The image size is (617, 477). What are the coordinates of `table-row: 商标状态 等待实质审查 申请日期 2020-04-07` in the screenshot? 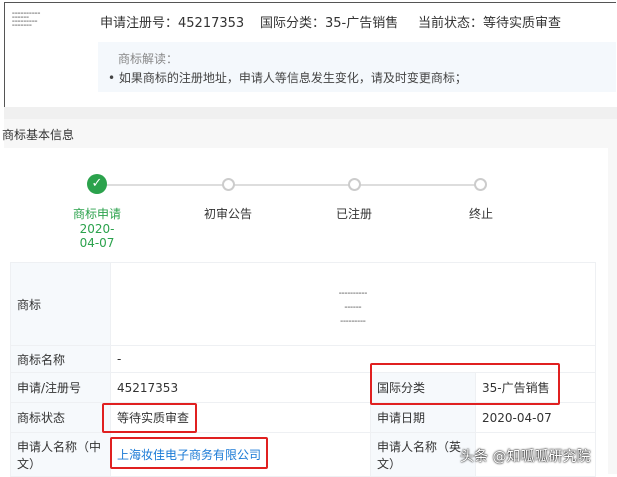 It's located at (303, 417).